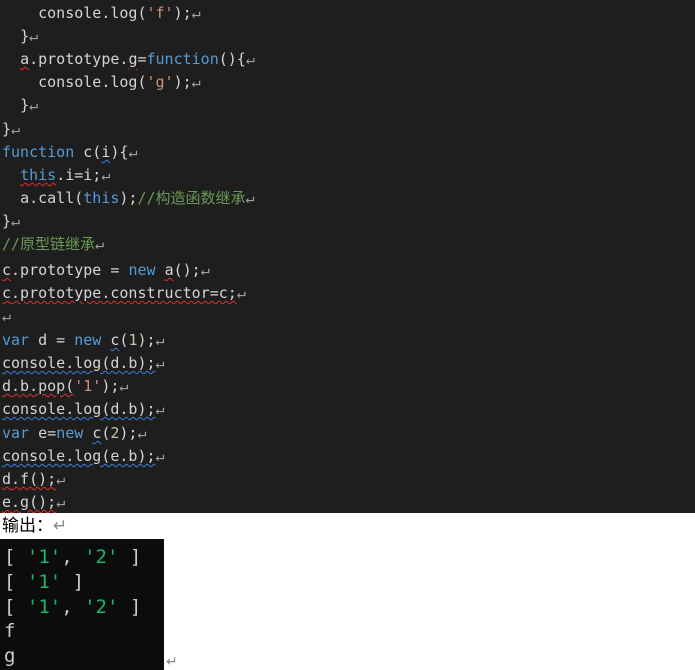 This screenshot has width=695, height=670. I want to click on console-output: [ '1', '2' ] [ '1' ] [ '1', '2' ] f g, so click(82, 604).